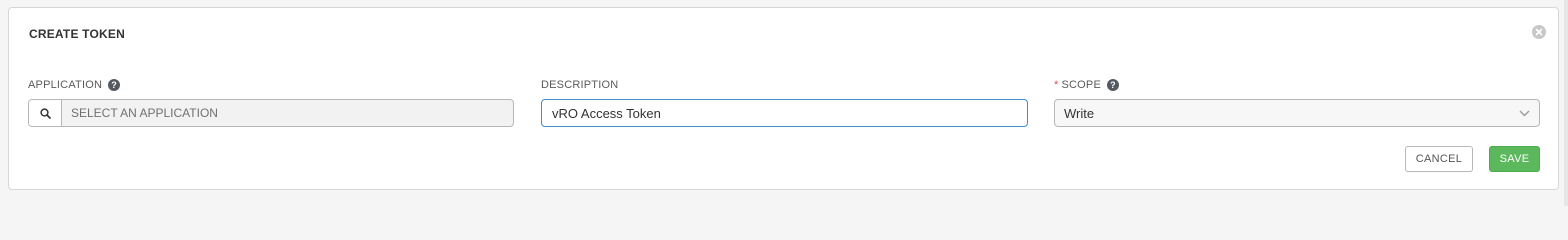 Image resolution: width=1568 pixels, height=240 pixels. I want to click on scope-label-row: * SCOPE ?, so click(1086, 85).